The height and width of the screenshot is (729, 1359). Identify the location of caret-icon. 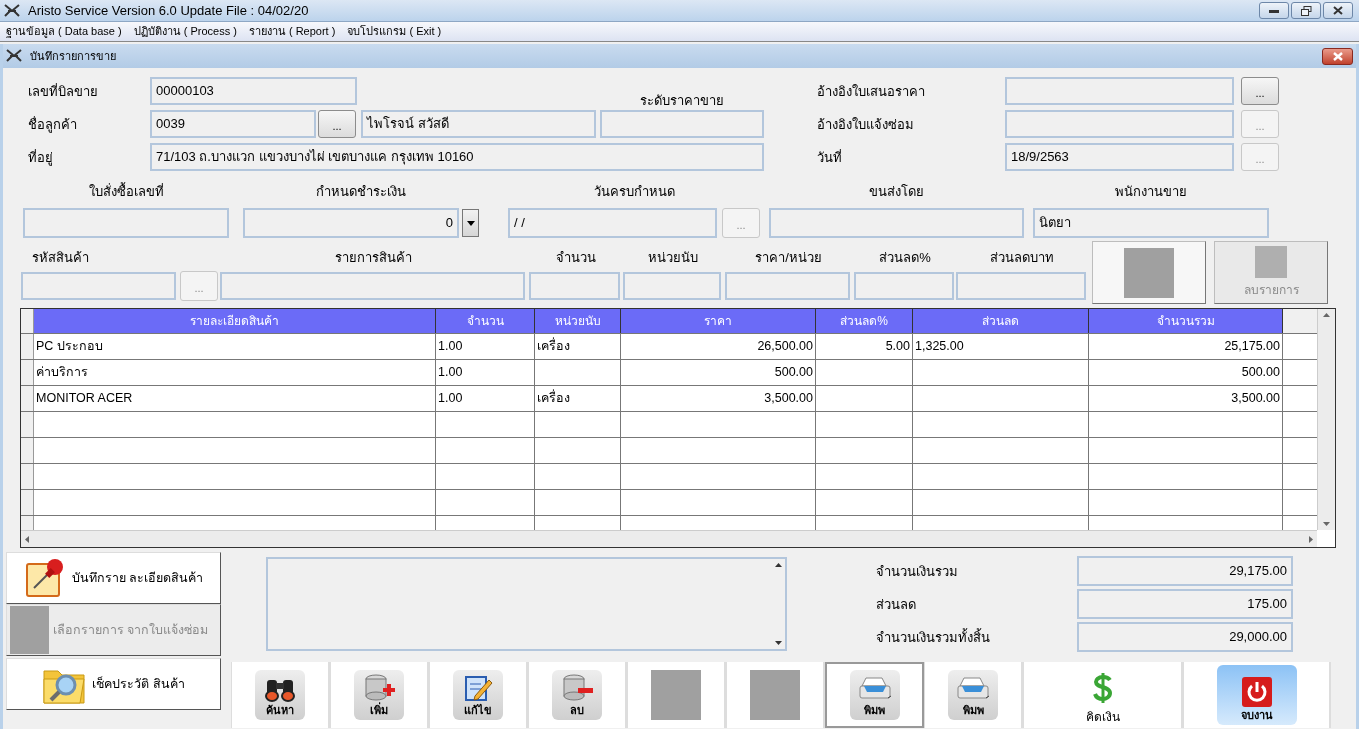
(470, 223).